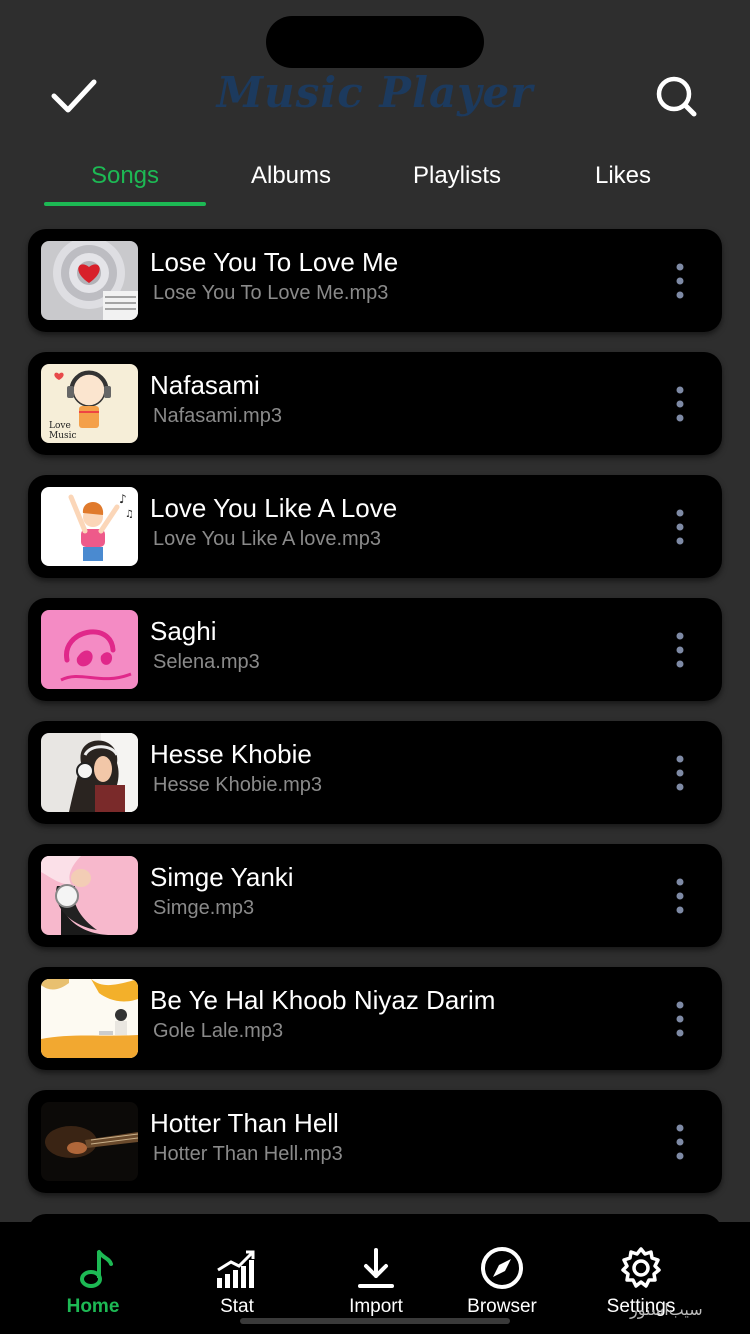 The height and width of the screenshot is (1334, 750). Describe the element at coordinates (237, 785) in the screenshot. I see `song-filename: Hesse Khobie.mp3` at that location.